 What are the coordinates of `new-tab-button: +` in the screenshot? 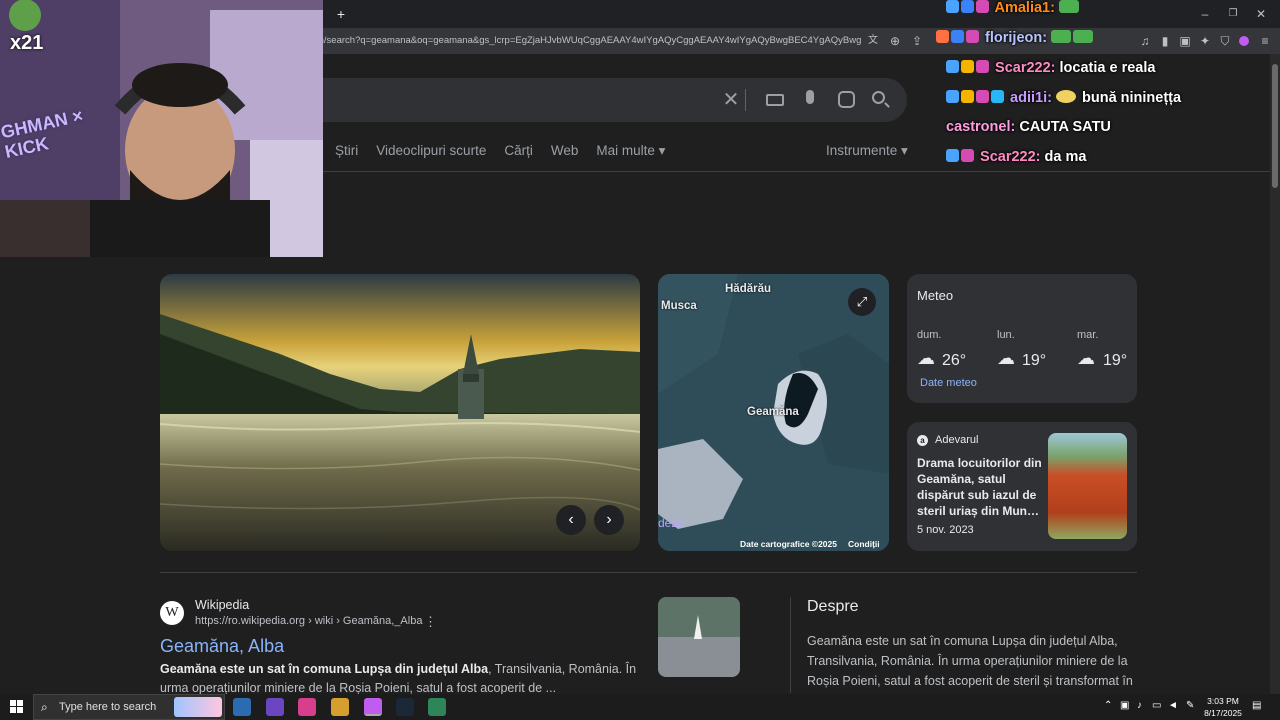 It's located at (341, 14).